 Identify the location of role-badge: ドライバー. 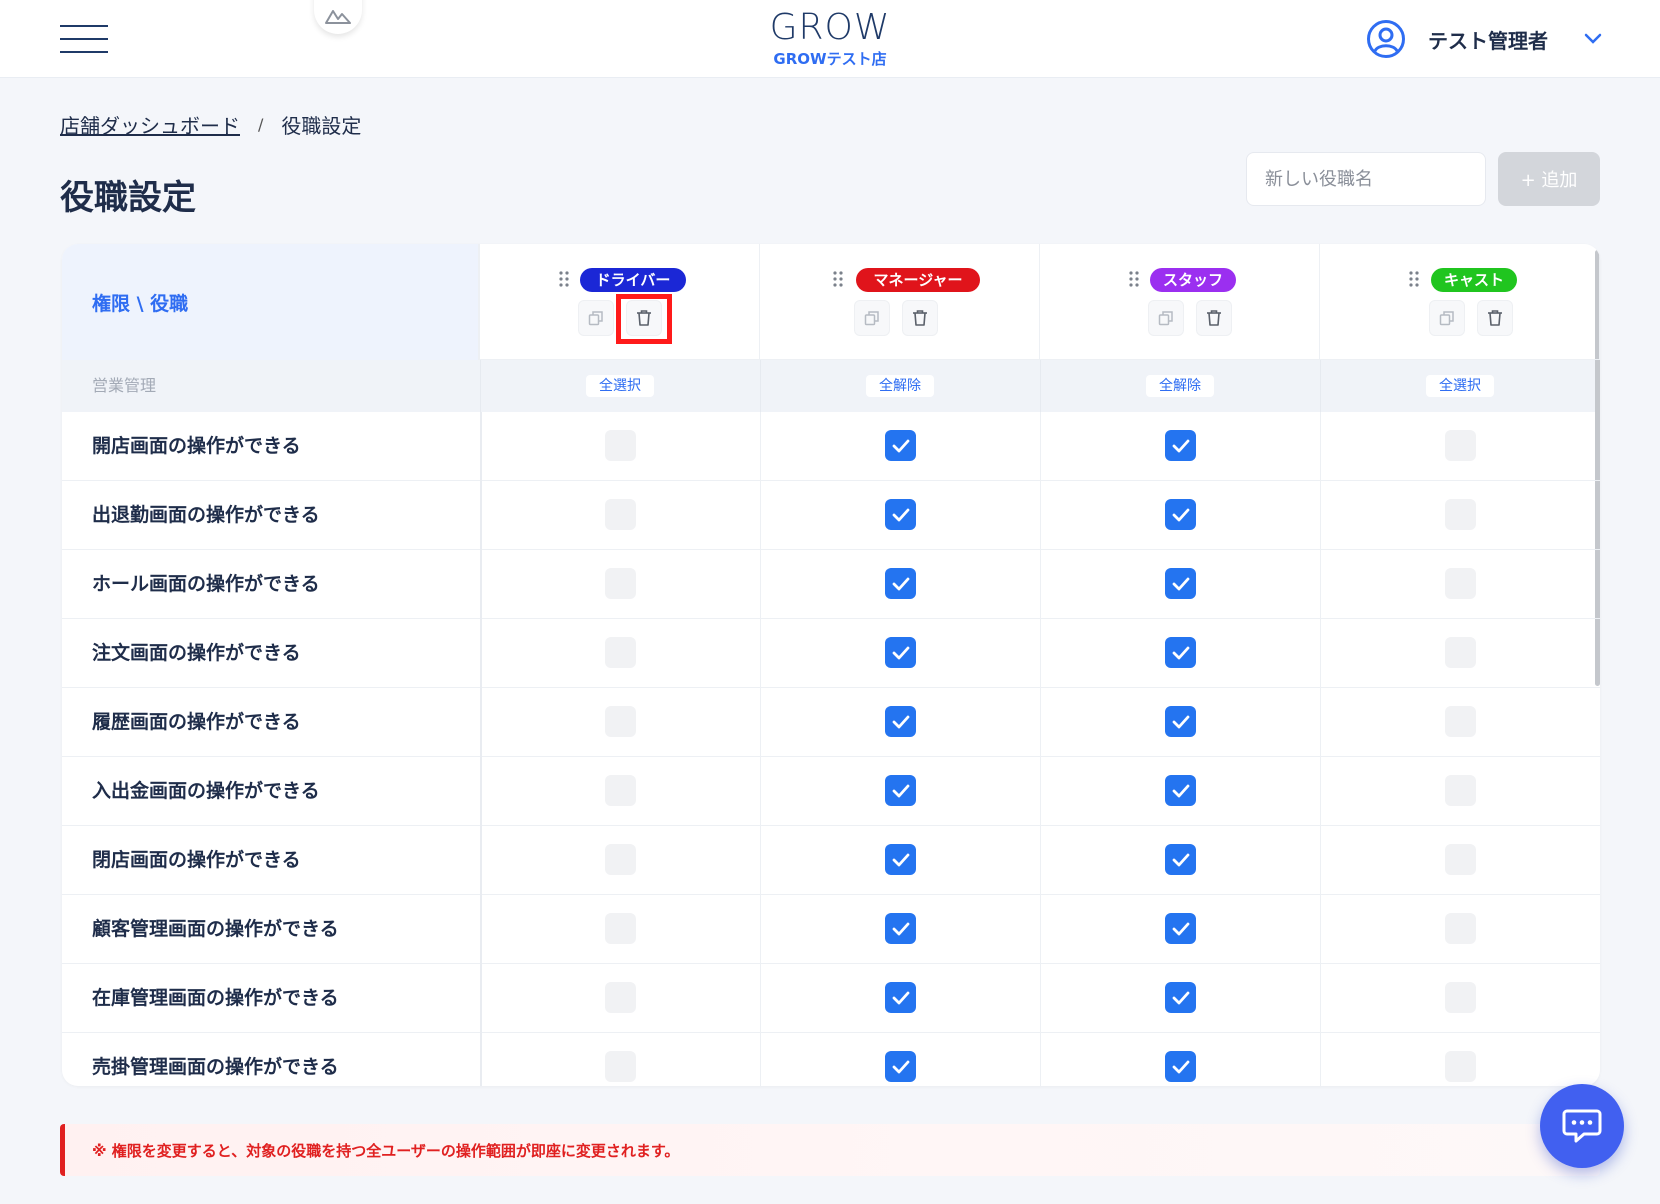
(633, 280).